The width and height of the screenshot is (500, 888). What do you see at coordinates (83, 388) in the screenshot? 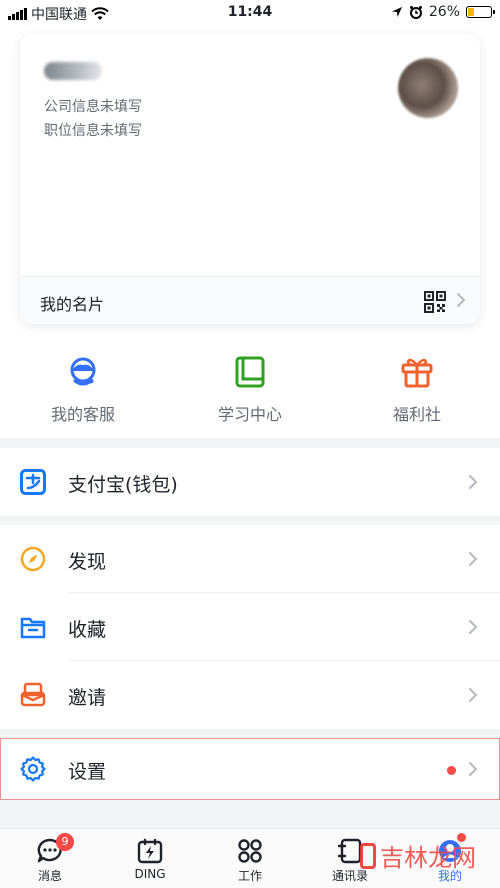
I see `shortcut-customer-service: 我的客服` at bounding box center [83, 388].